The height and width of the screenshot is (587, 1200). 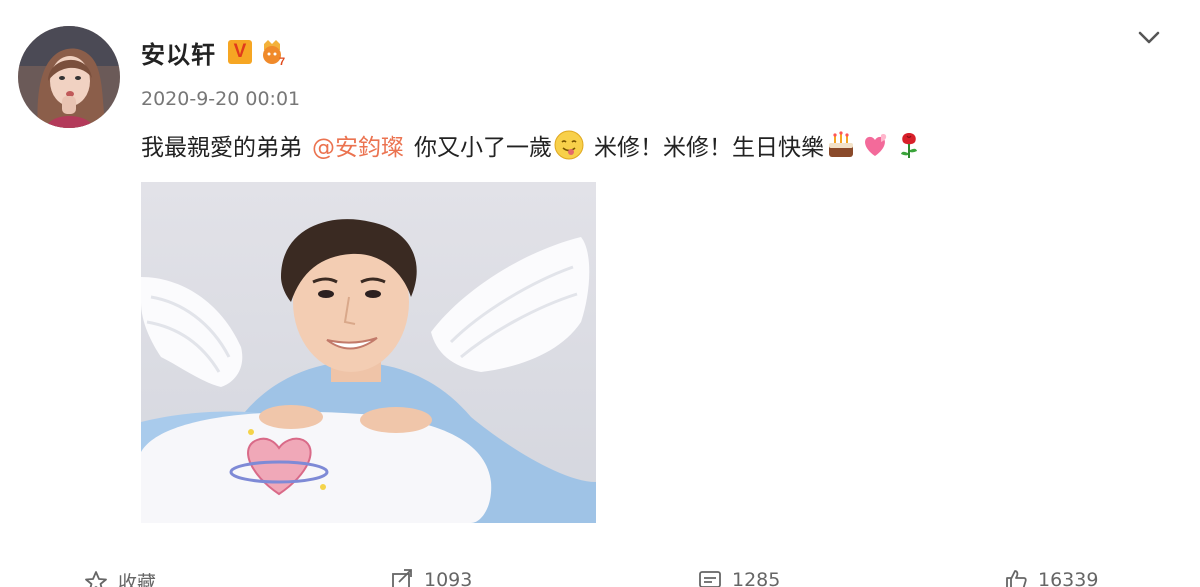 I want to click on post-text: 我最親愛的弟弟 @安鈞璨 你又小了一歲 米修！米修！生日快樂, so click(x=533, y=145).